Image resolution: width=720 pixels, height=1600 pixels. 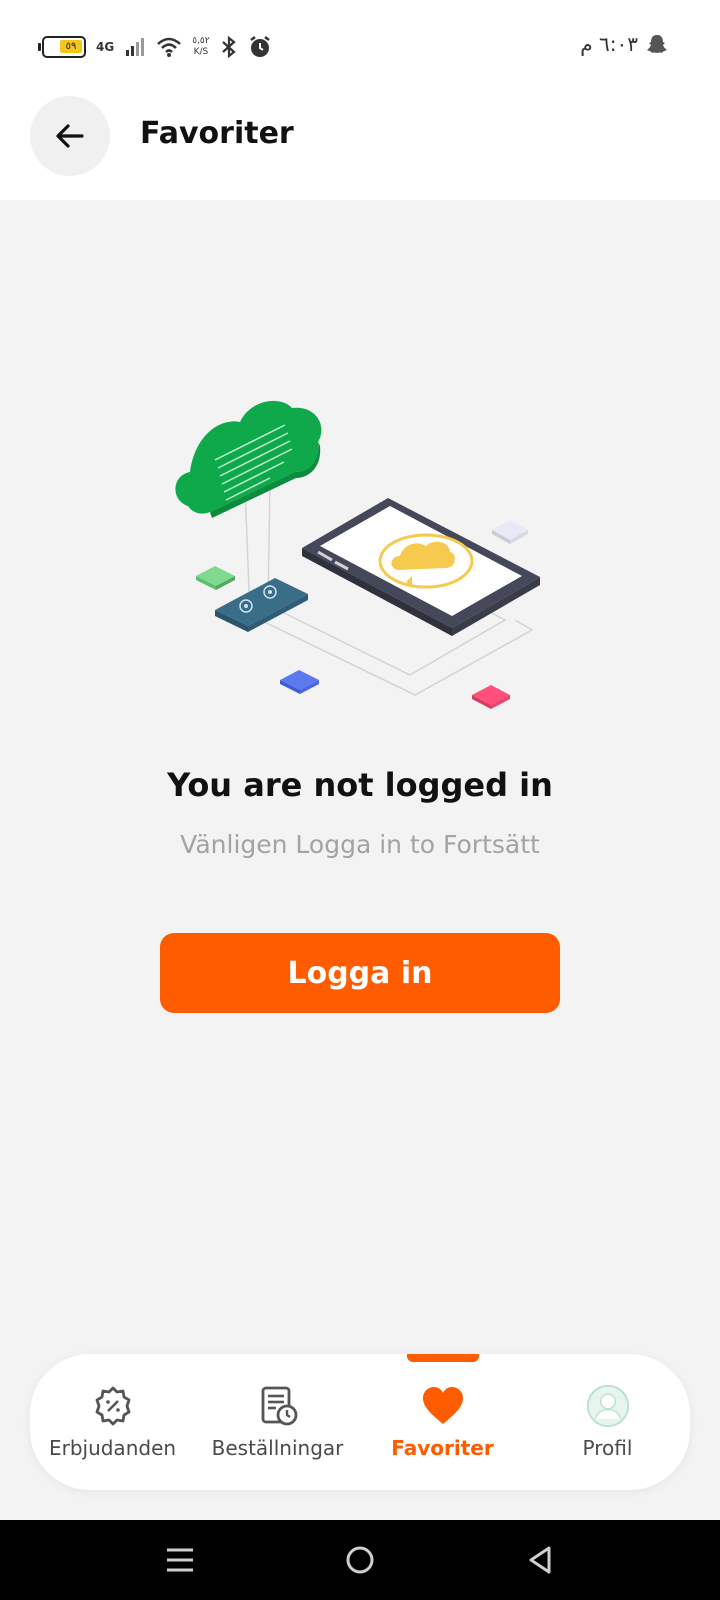 What do you see at coordinates (360, 145) in the screenshot?
I see `app-header: Favoriter` at bounding box center [360, 145].